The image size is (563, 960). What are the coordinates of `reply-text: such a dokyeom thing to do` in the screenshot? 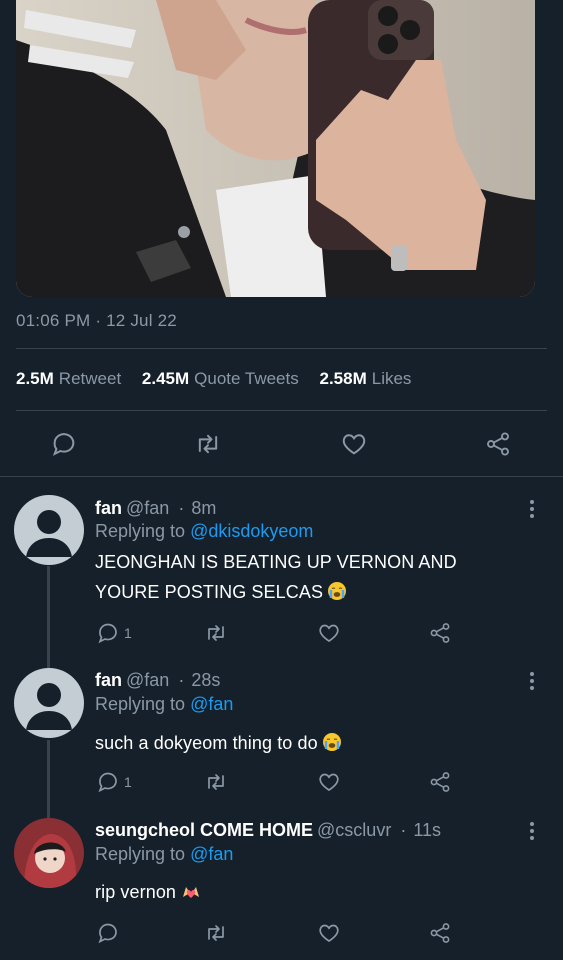 It's located at (310, 744).